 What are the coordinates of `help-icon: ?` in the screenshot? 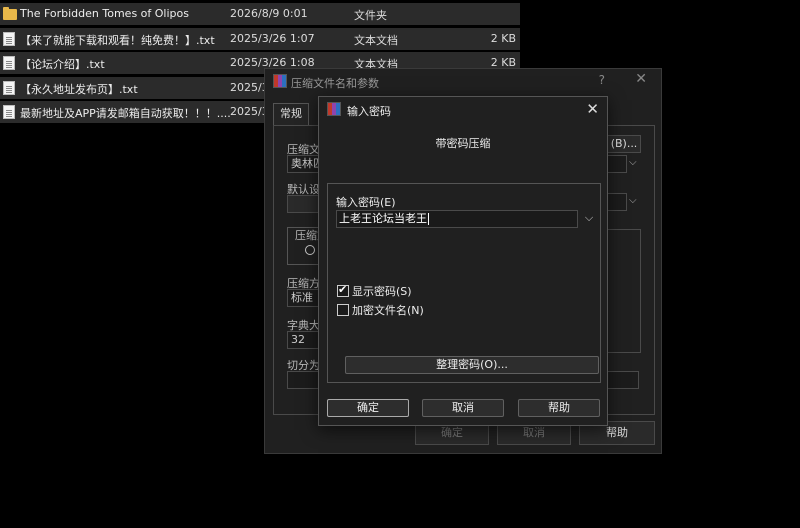 It's located at (602, 80).